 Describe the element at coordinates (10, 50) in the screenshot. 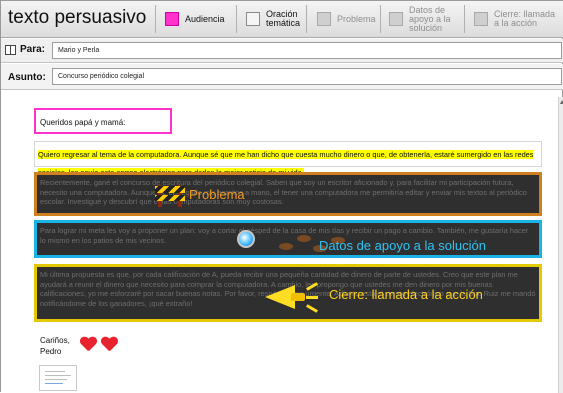

I see `book-icon` at that location.